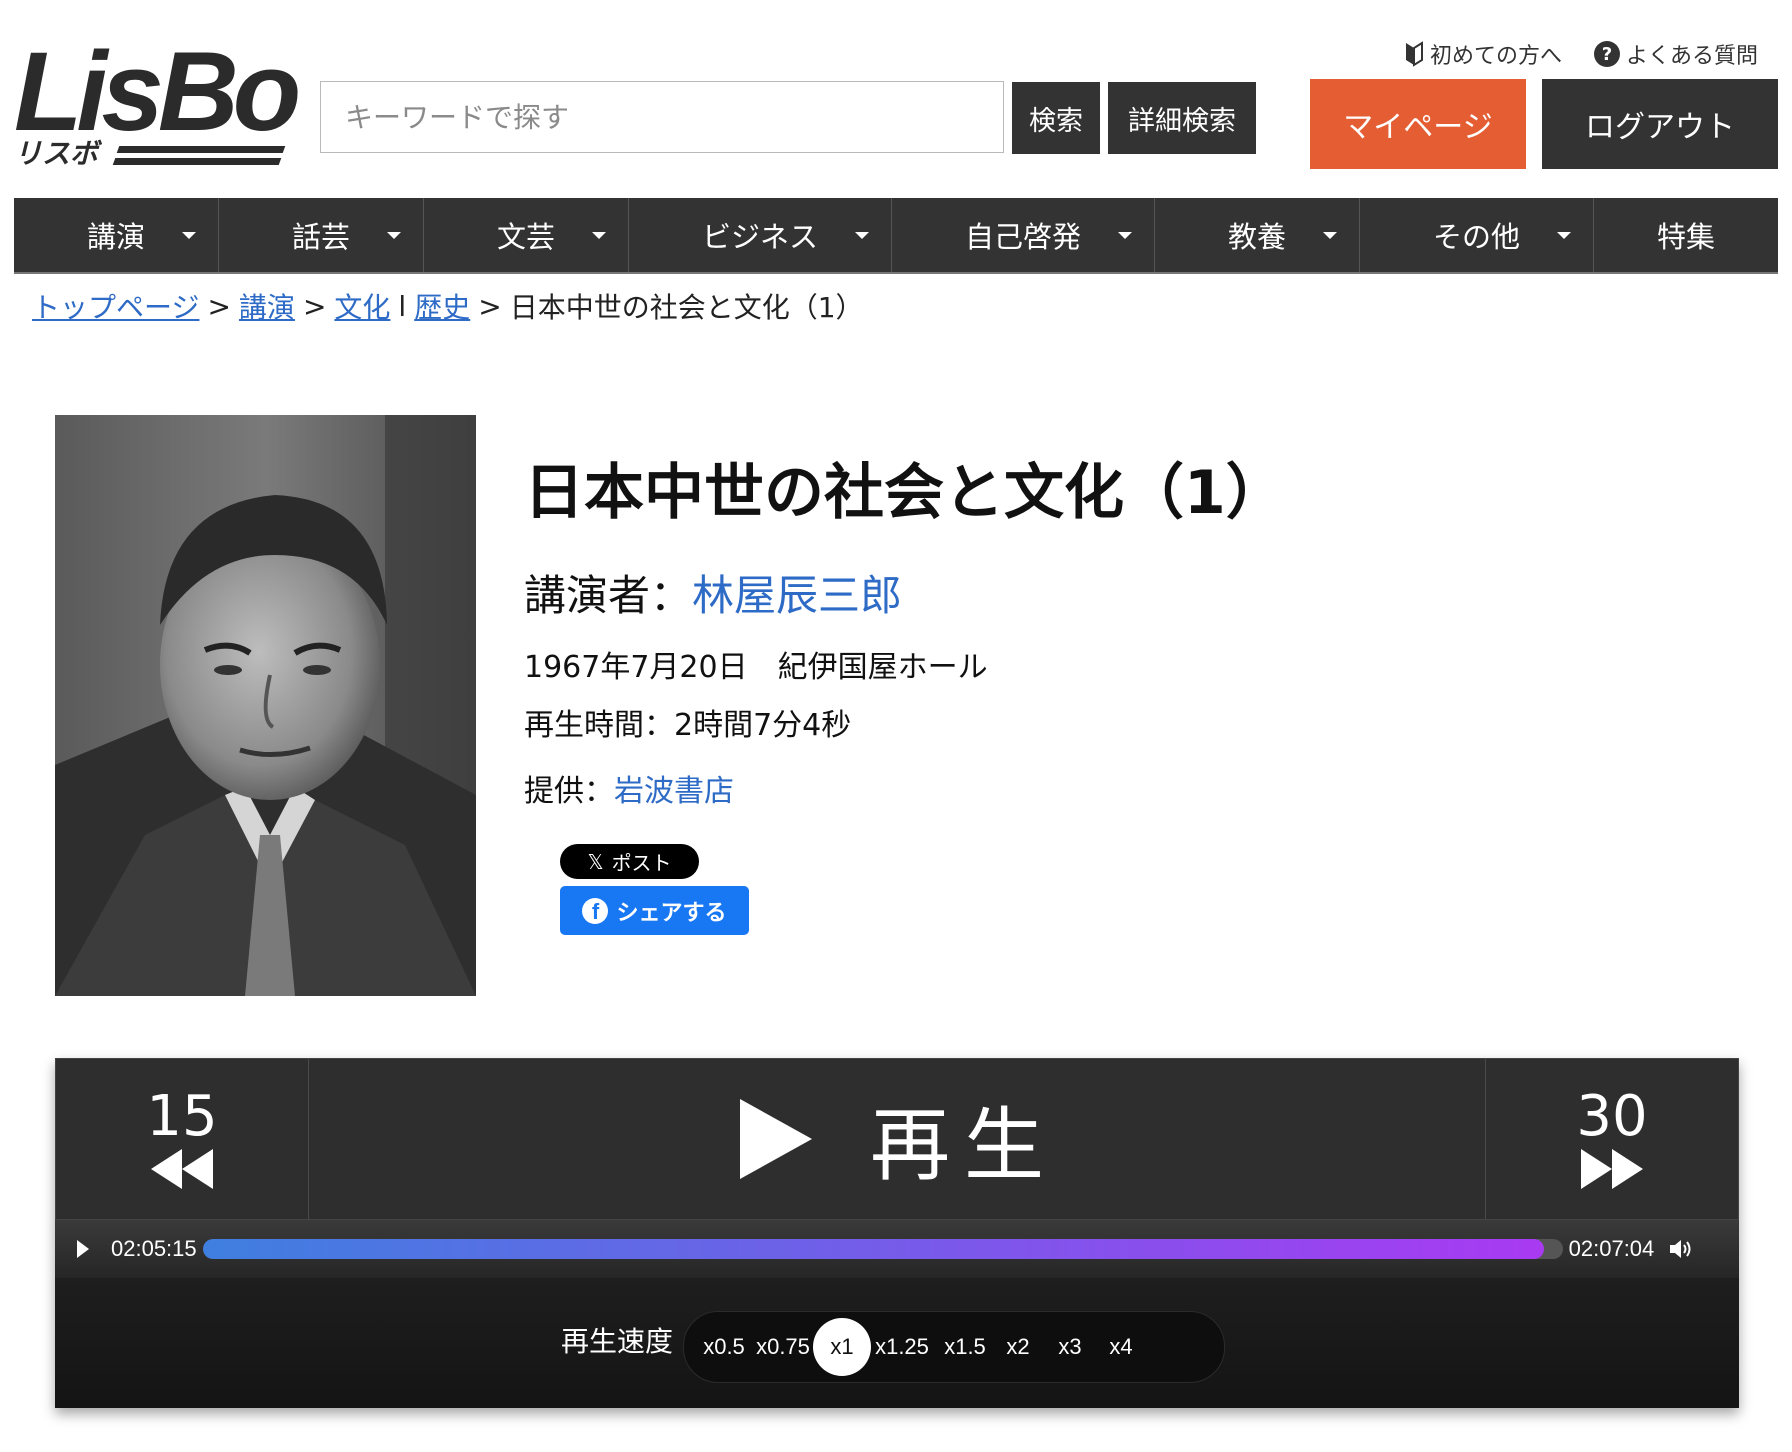 This screenshot has width=1792, height=1452. I want to click on play-label: 再生, so click(964, 1145).